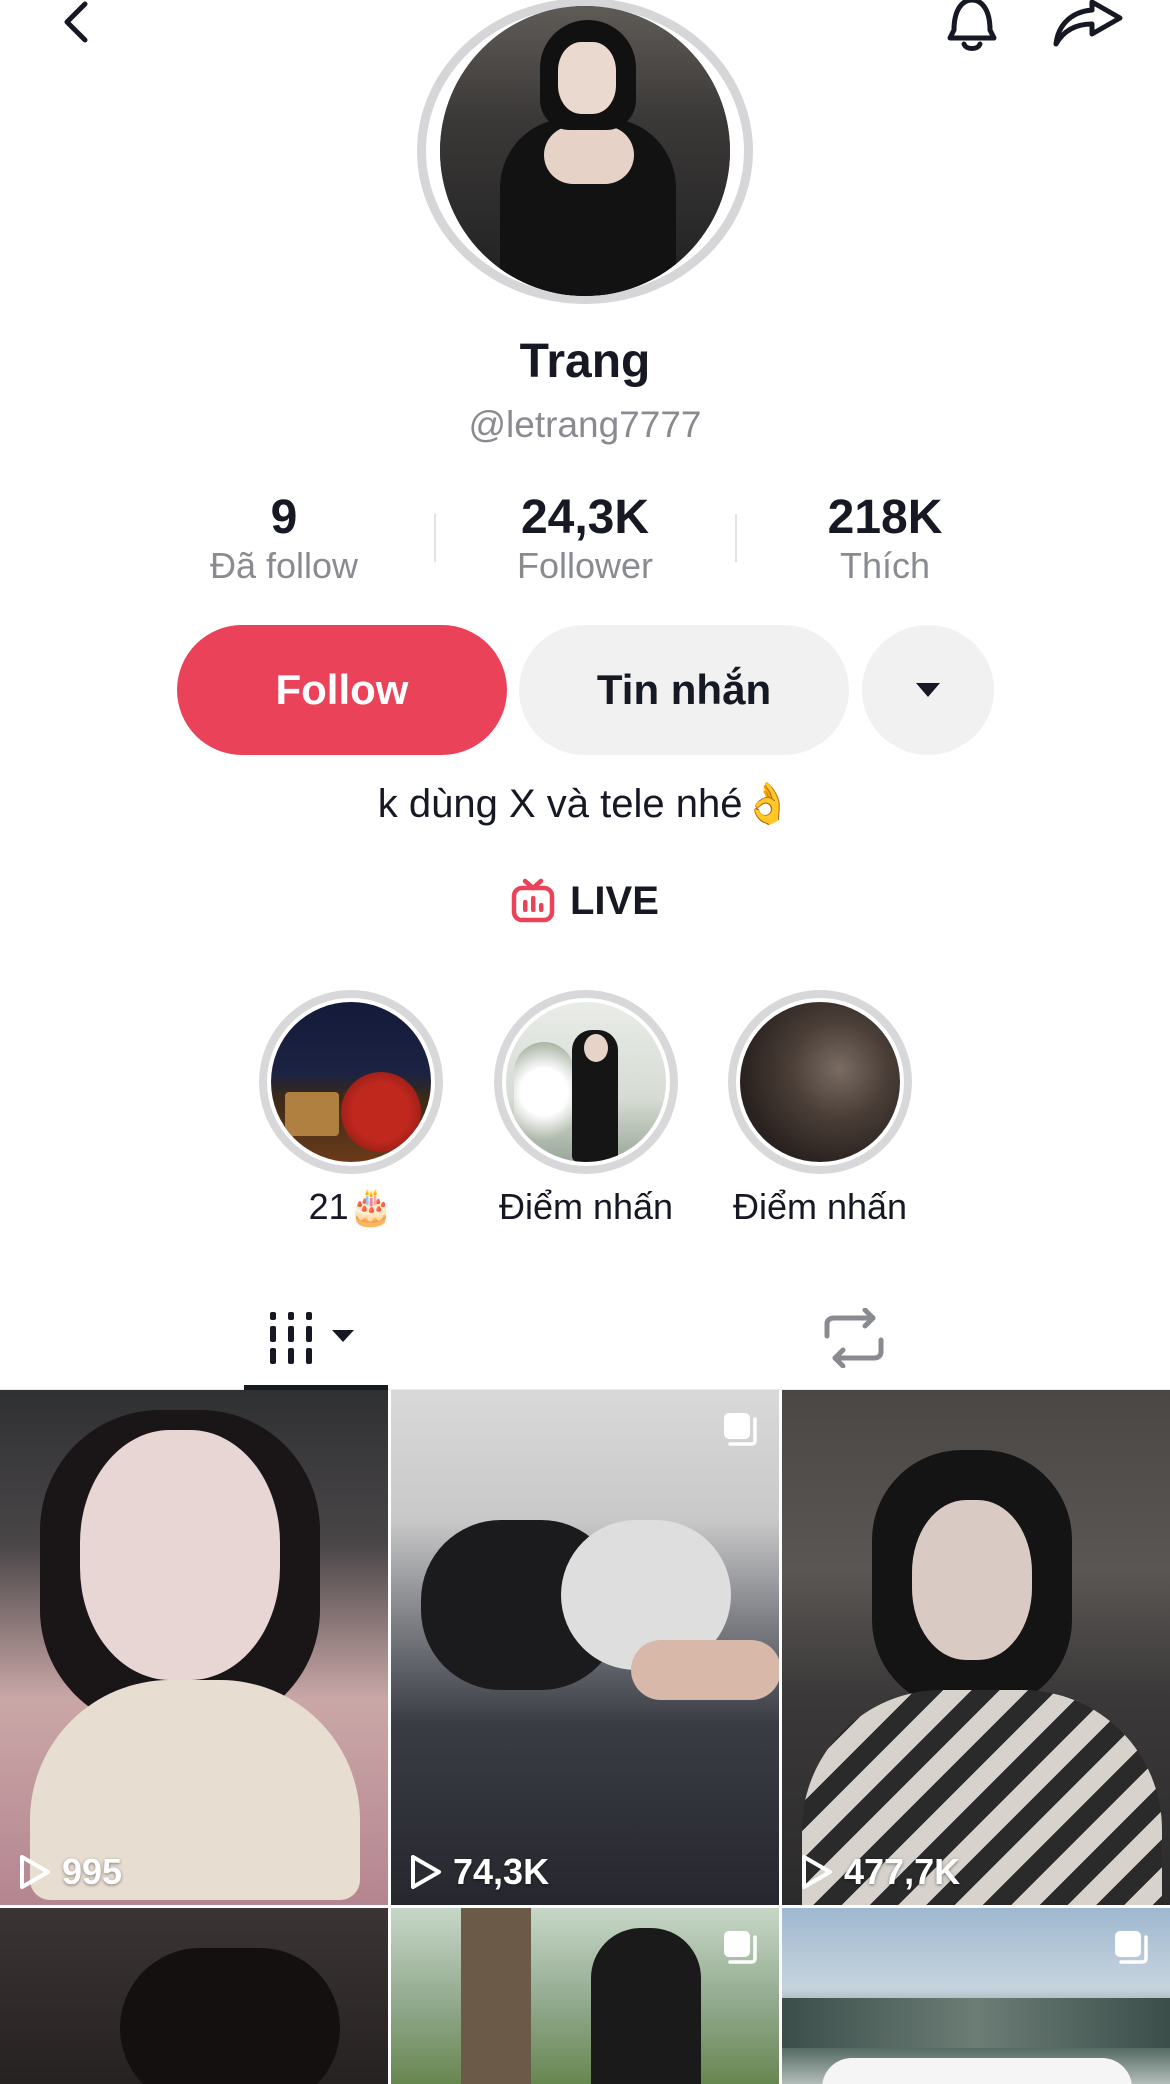  I want to click on tab-reposts, so click(854, 1338).